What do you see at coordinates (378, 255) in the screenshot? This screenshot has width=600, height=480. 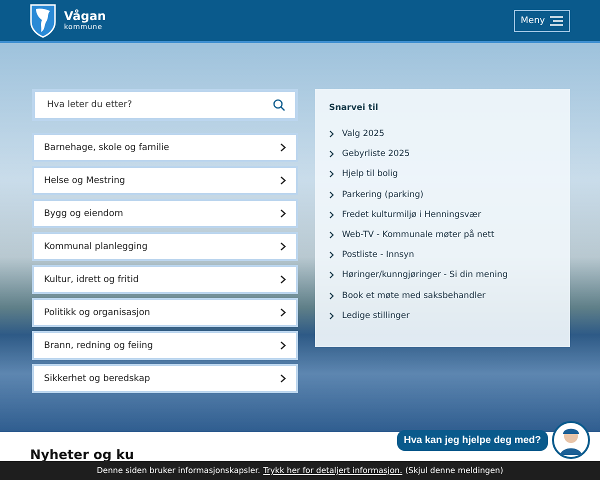 I see `shortcut-link: Postliste - Innsyn` at bounding box center [378, 255].